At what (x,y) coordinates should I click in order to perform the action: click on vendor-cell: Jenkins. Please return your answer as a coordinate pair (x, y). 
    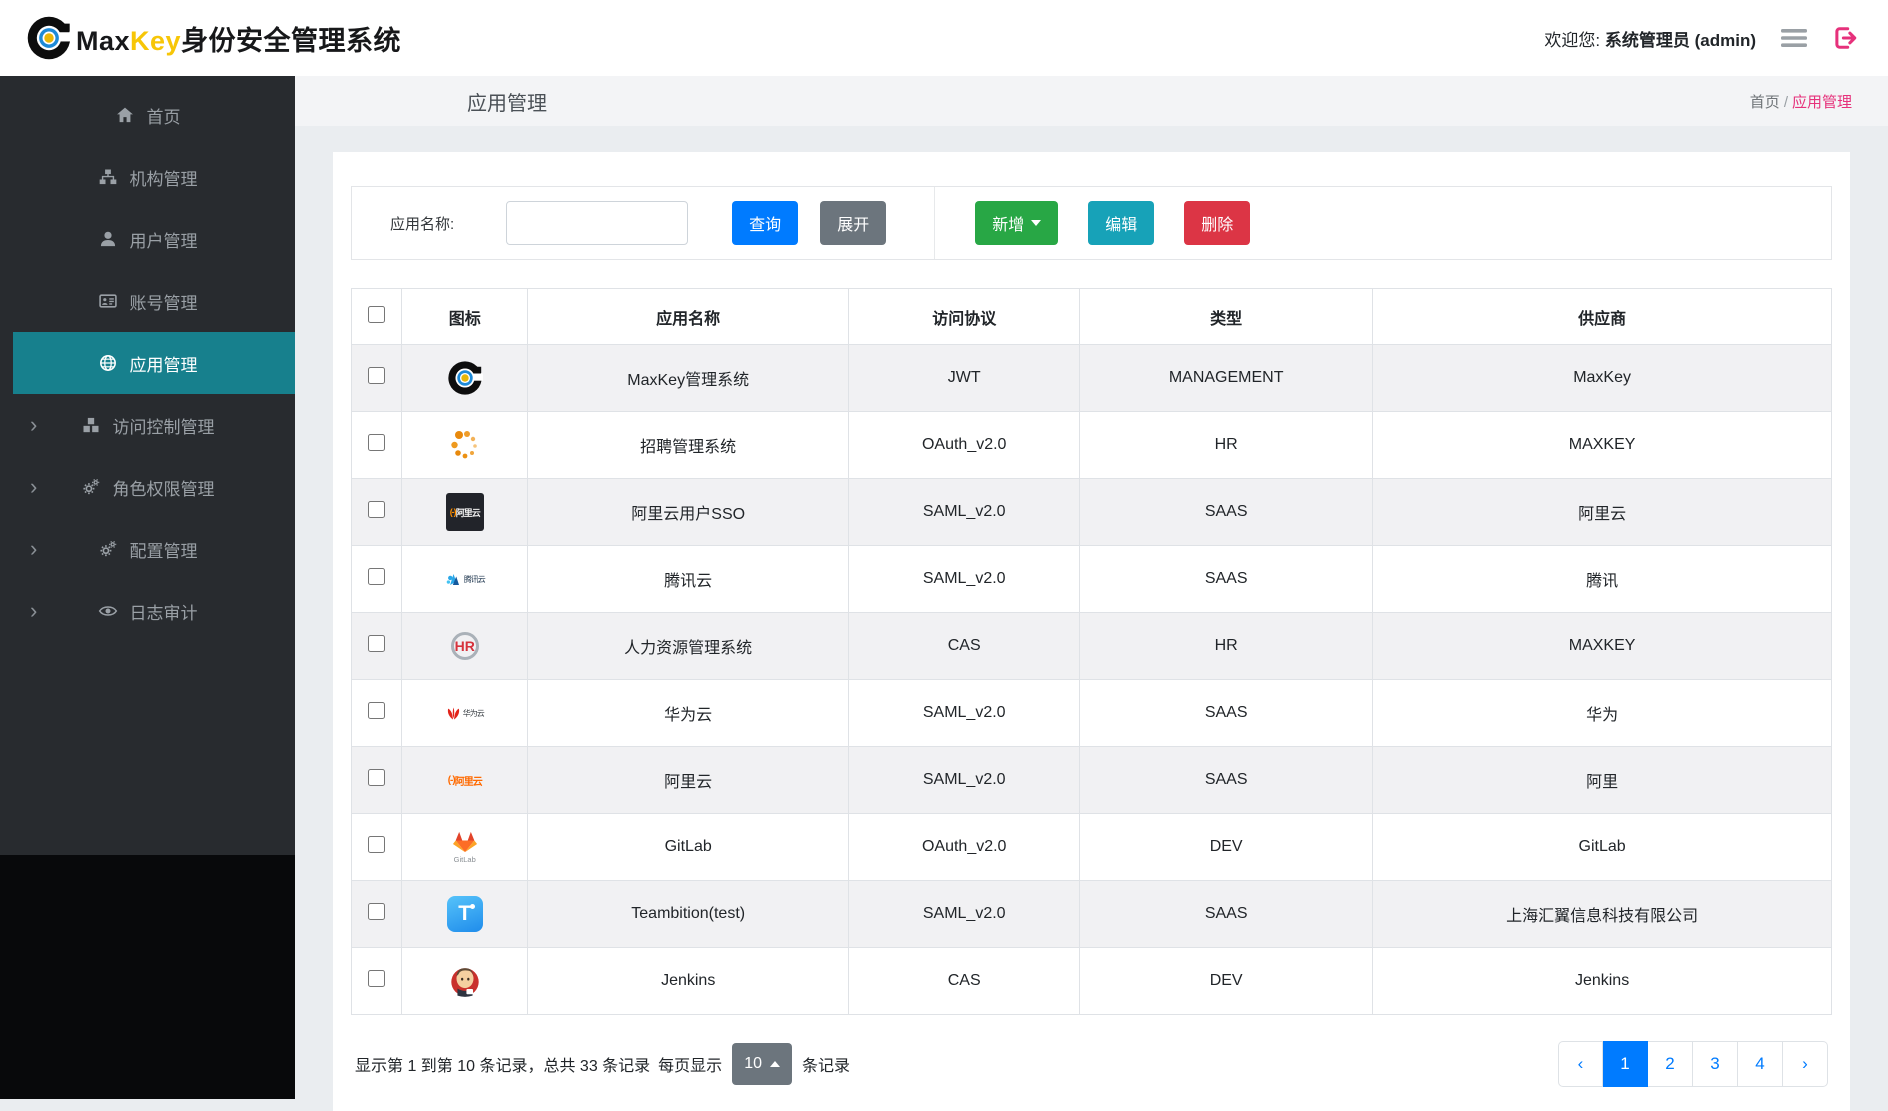
    Looking at the image, I should click on (1602, 981).